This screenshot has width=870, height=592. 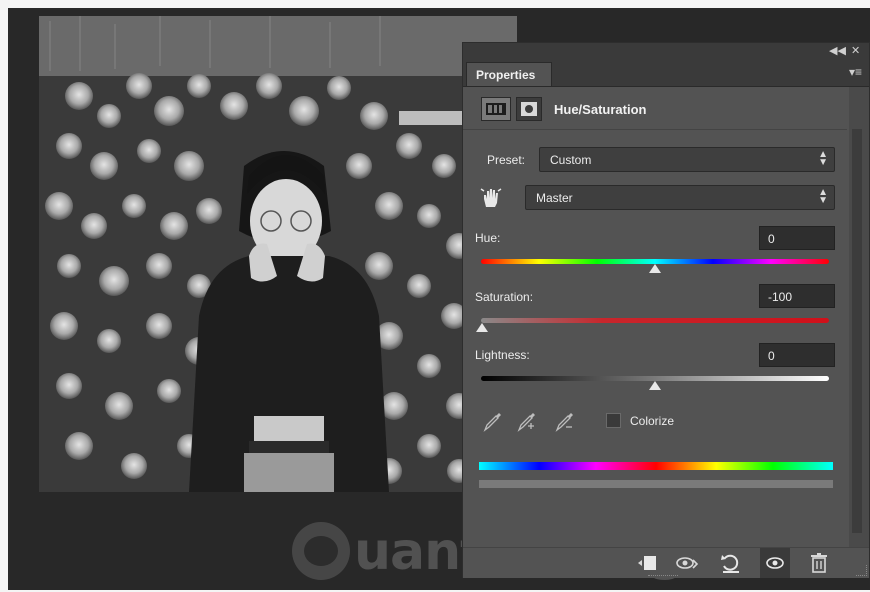 What do you see at coordinates (663, 576) in the screenshot?
I see `panel-resize-grip` at bounding box center [663, 576].